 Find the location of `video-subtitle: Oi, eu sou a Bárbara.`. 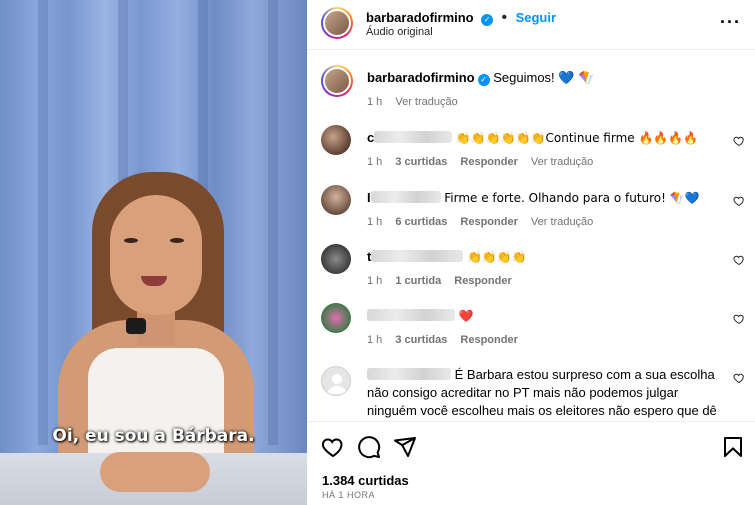

video-subtitle: Oi, eu sou a Bárbara. is located at coordinates (153, 436).